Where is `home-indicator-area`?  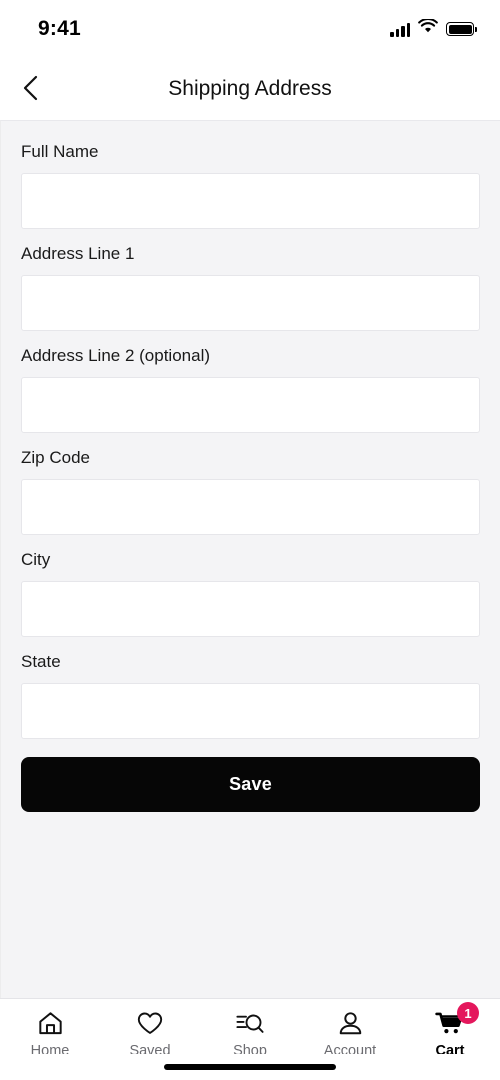
home-indicator-area is located at coordinates (250, 1067).